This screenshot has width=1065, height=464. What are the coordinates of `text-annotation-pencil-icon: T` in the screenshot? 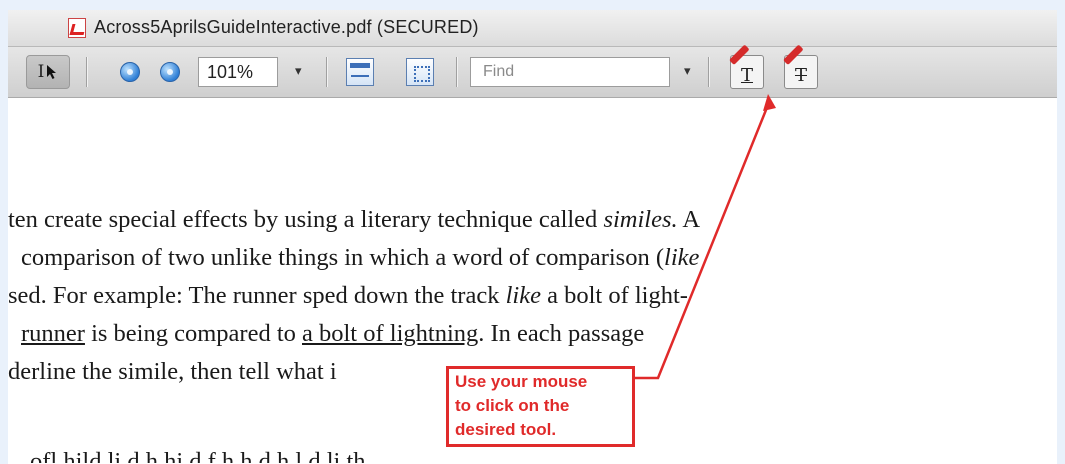 It's located at (747, 72).